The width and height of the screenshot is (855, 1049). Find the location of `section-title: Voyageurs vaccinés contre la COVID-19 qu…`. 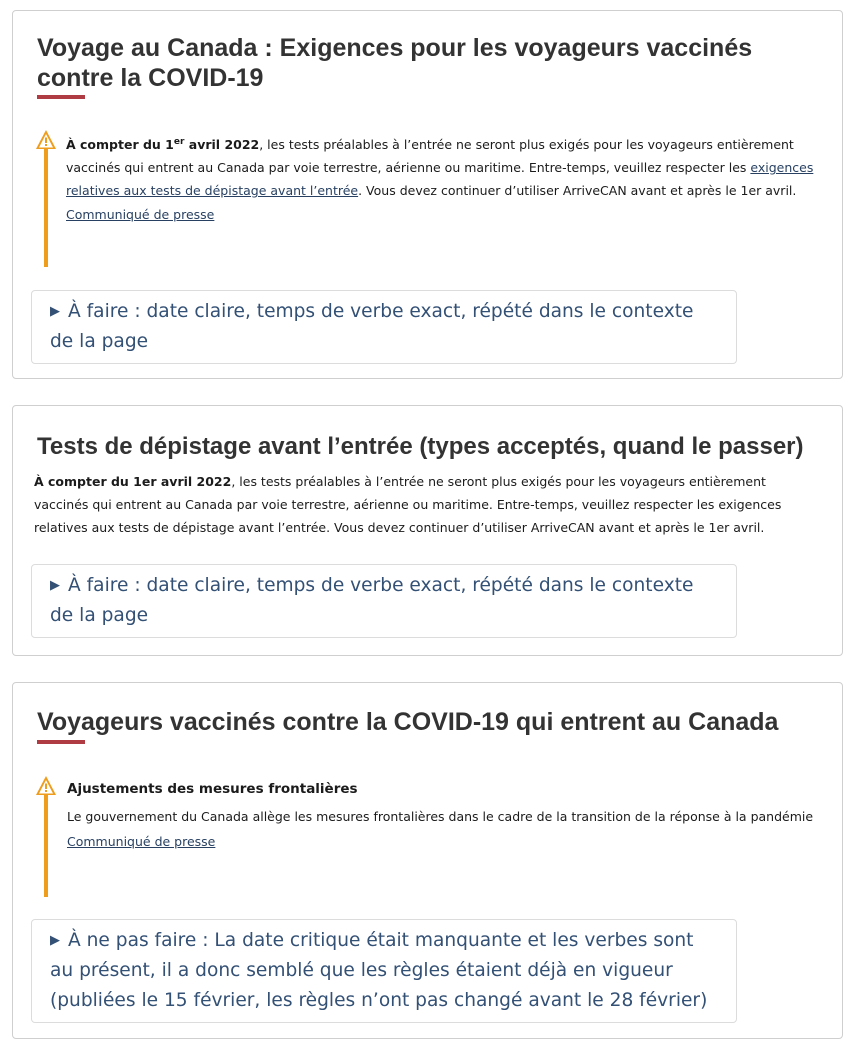

section-title: Voyageurs vaccinés contre la COVID-19 qu… is located at coordinates (408, 722).